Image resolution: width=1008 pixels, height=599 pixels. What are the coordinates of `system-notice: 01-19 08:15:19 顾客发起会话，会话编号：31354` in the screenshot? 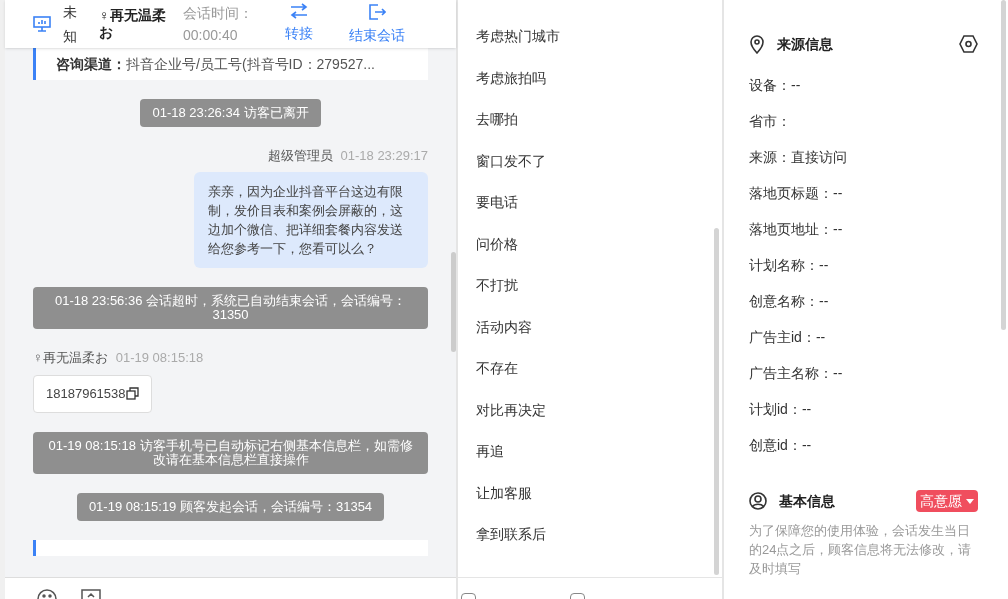 It's located at (230, 506).